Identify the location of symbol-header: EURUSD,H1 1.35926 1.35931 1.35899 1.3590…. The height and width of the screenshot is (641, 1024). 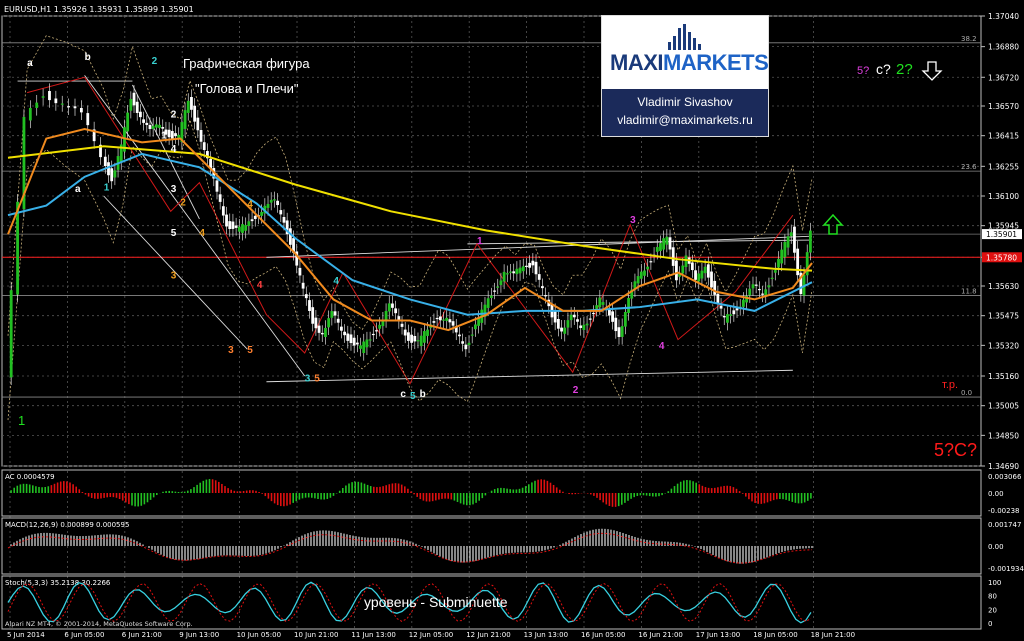
(99, 9).